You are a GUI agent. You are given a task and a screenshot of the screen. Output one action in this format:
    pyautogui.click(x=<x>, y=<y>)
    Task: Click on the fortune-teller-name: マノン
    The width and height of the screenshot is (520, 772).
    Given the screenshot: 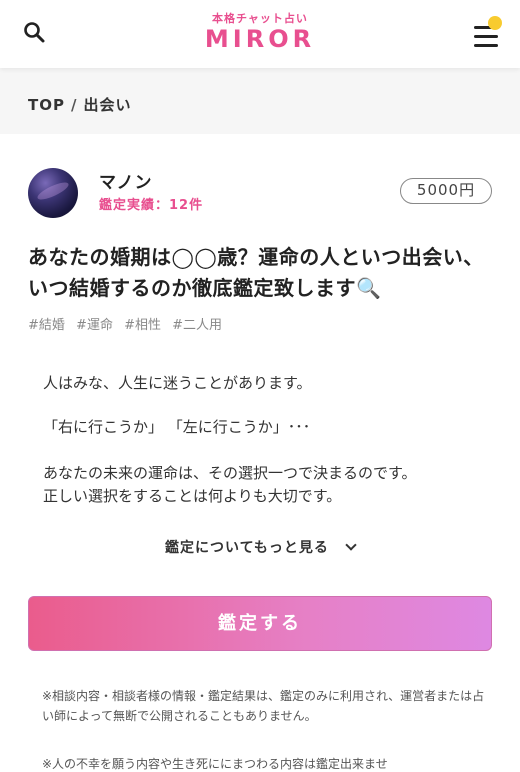 What is the action you would take?
    pyautogui.click(x=126, y=180)
    